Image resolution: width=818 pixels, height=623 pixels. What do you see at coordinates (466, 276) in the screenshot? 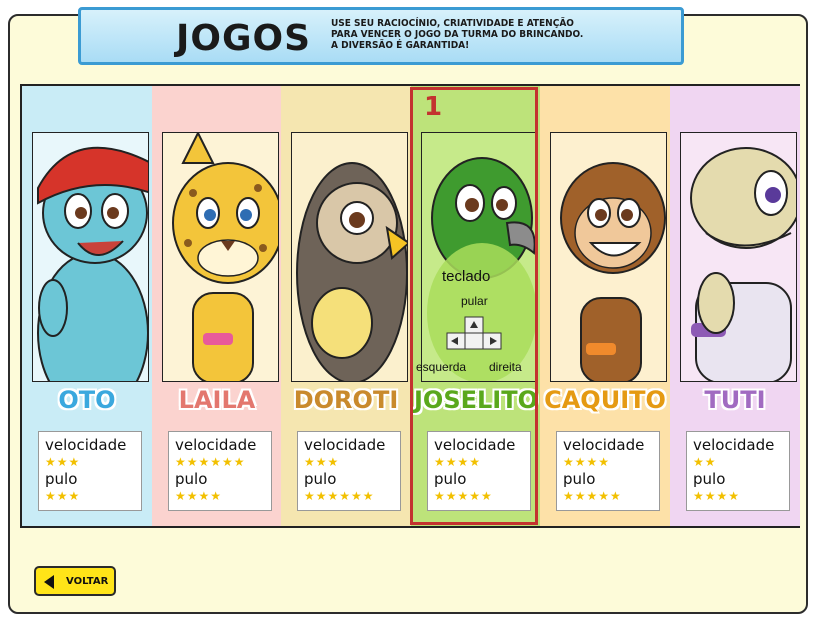
I see `controls-title: teclado` at bounding box center [466, 276].